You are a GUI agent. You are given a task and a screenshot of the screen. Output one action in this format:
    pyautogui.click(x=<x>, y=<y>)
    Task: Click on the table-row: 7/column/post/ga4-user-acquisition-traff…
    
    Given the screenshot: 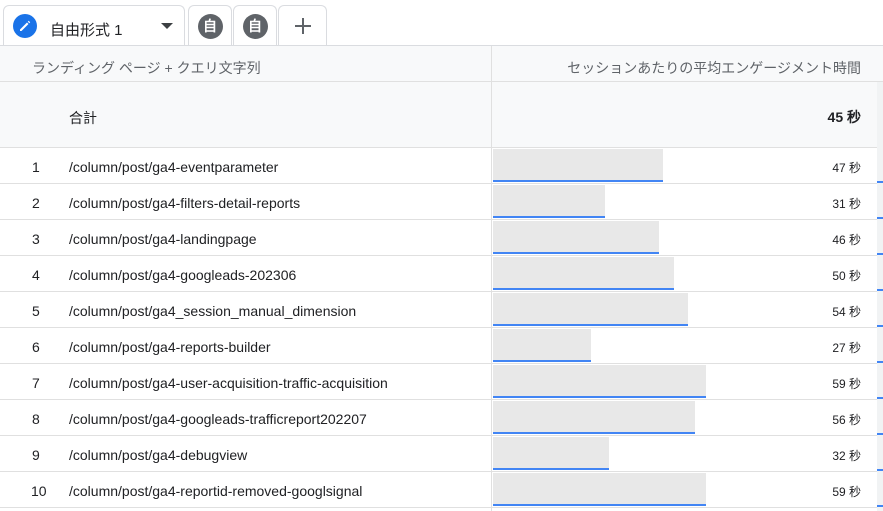 What is the action you would take?
    pyautogui.click(x=441, y=382)
    